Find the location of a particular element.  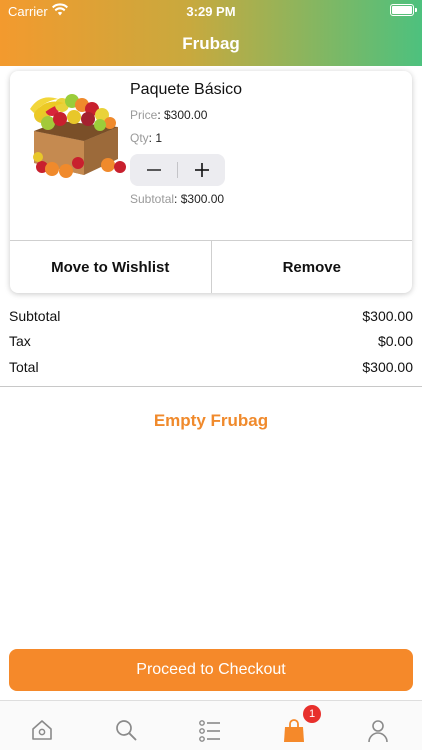

summary-label: Subtotal is located at coordinates (35, 315).